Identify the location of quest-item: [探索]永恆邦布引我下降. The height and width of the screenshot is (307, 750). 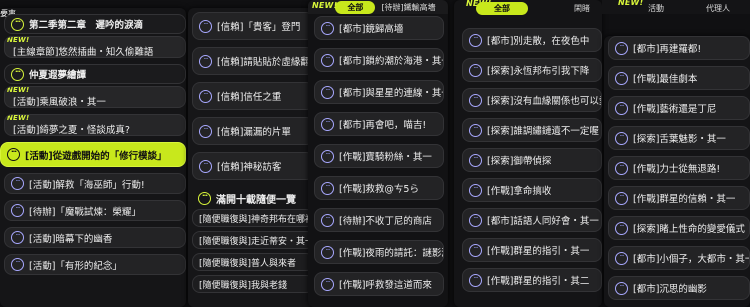
(532, 70).